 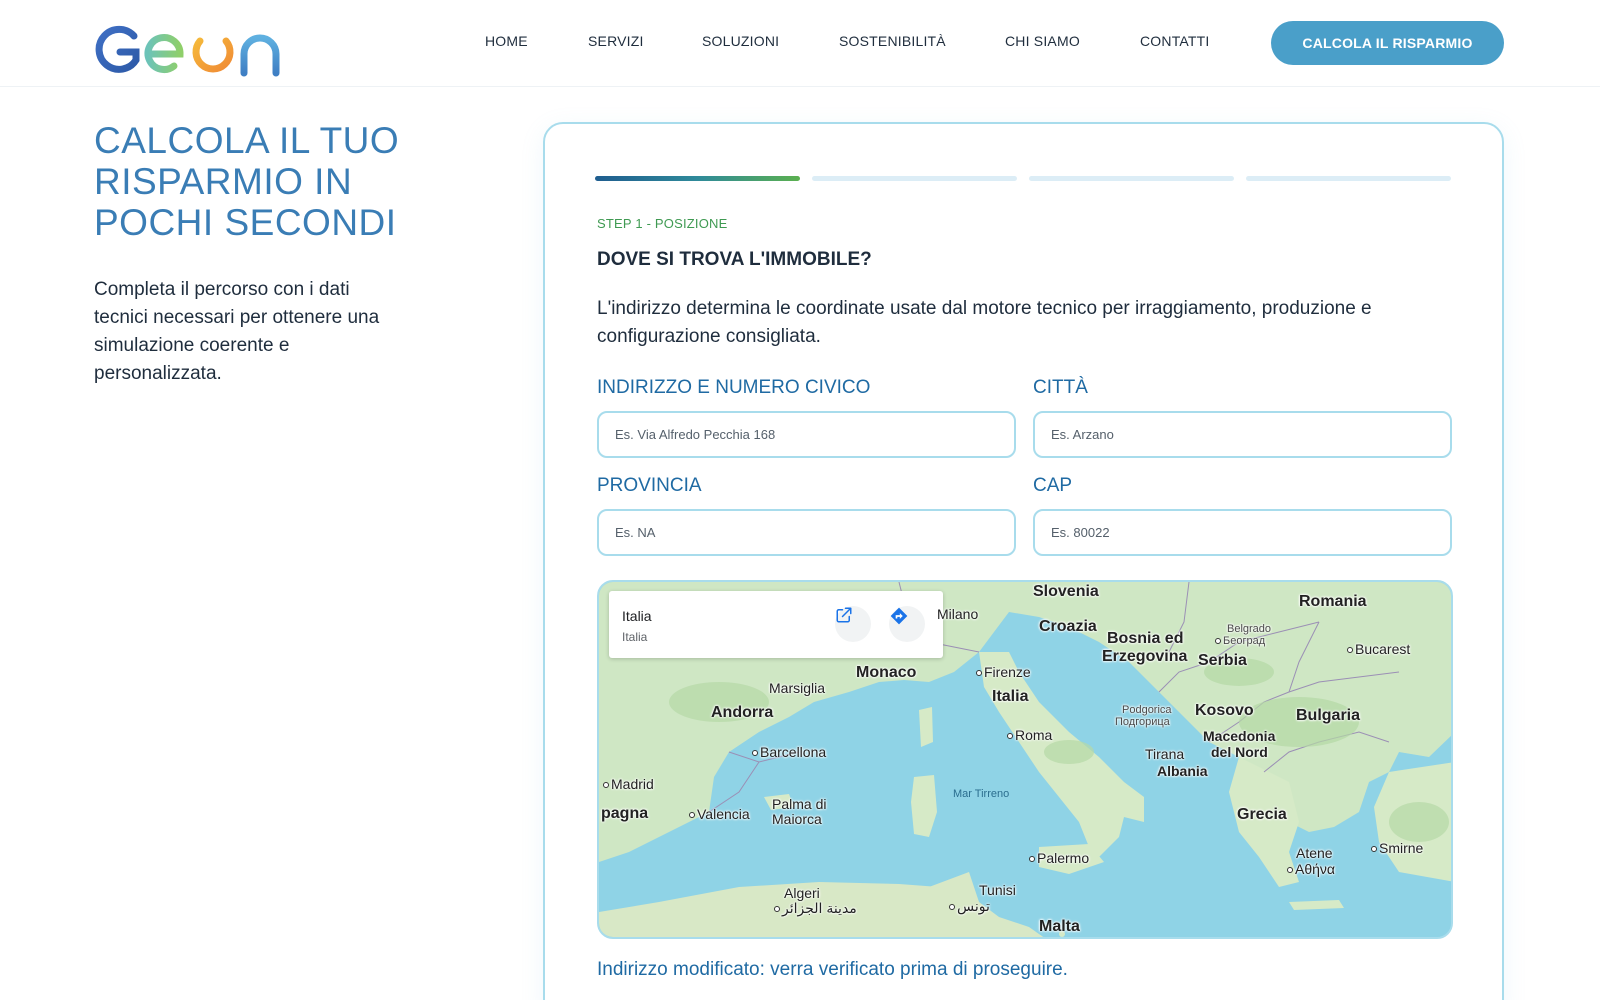 What do you see at coordinates (1068, 626) in the screenshot?
I see `map-label-croazia: Croazia` at bounding box center [1068, 626].